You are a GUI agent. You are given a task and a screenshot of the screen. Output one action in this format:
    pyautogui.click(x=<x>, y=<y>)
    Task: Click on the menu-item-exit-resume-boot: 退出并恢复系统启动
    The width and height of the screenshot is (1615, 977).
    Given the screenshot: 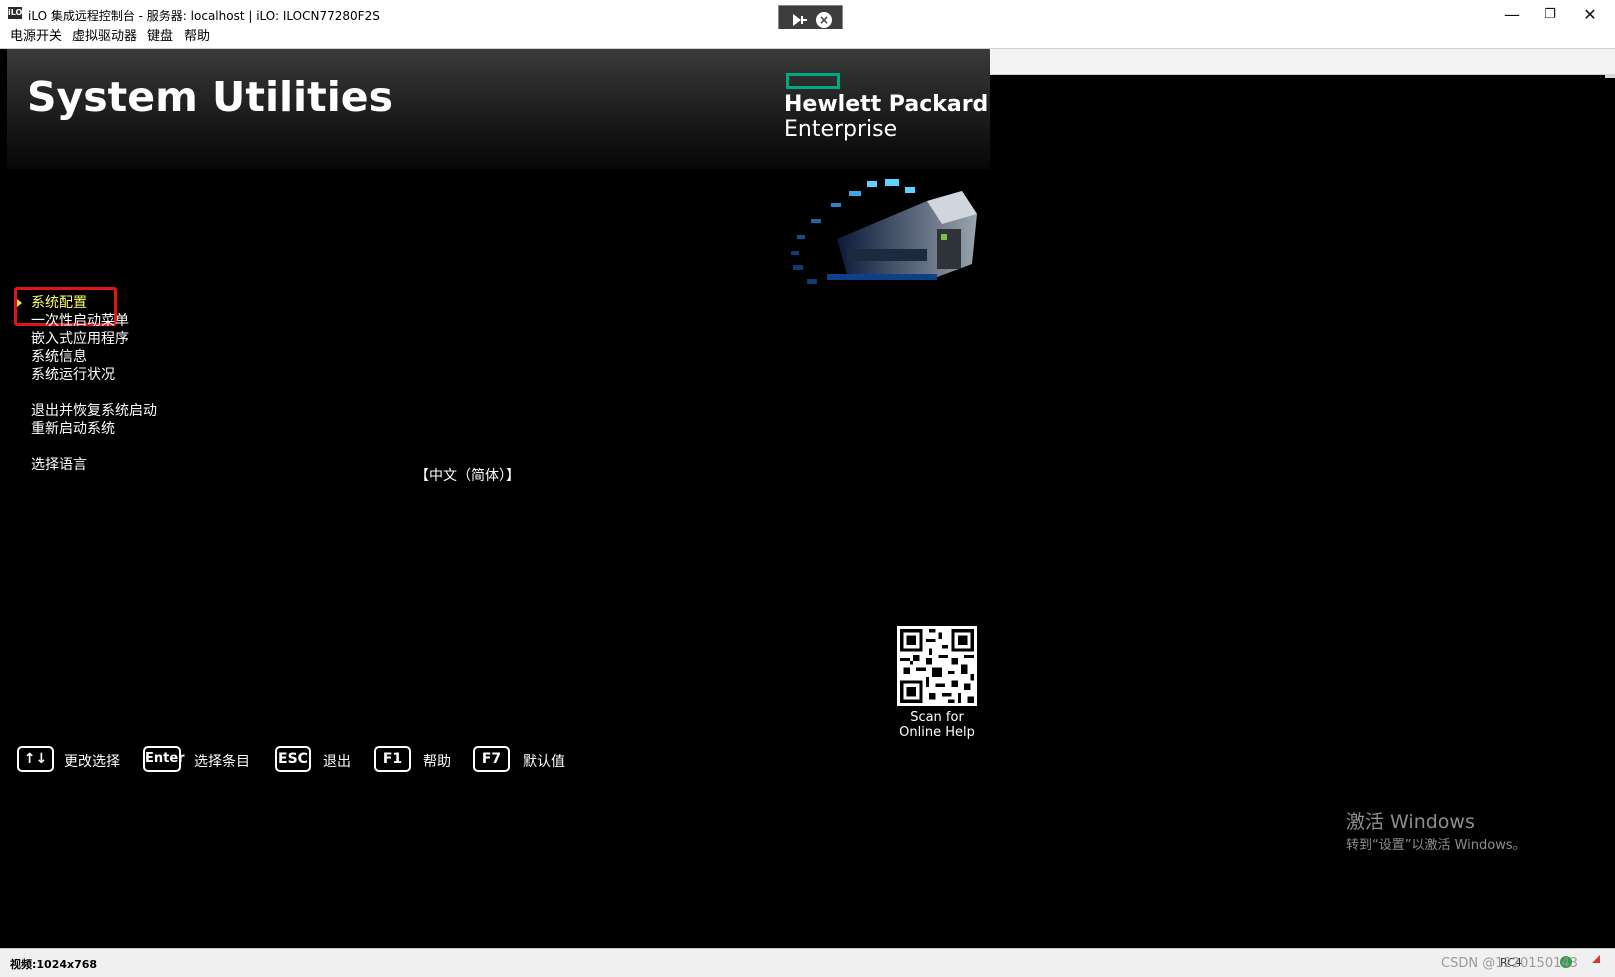 What is the action you would take?
    pyautogui.click(x=94, y=411)
    